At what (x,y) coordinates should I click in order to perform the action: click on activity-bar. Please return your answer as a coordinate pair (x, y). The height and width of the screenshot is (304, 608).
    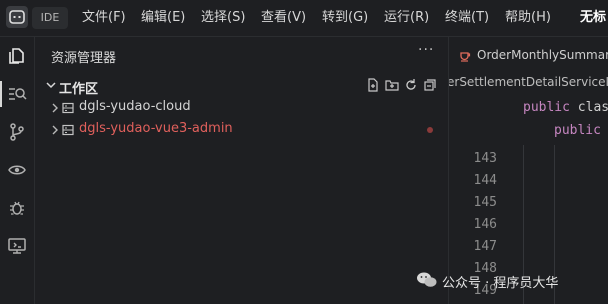
    Looking at the image, I should click on (17, 170).